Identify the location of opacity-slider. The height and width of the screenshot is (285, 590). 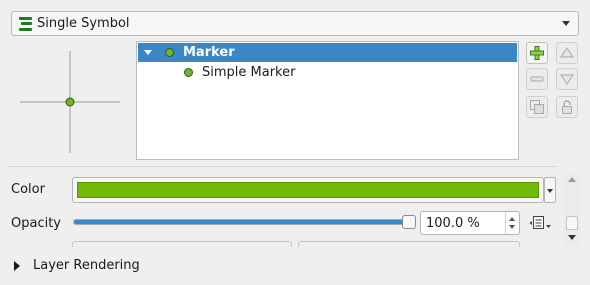
(244, 222).